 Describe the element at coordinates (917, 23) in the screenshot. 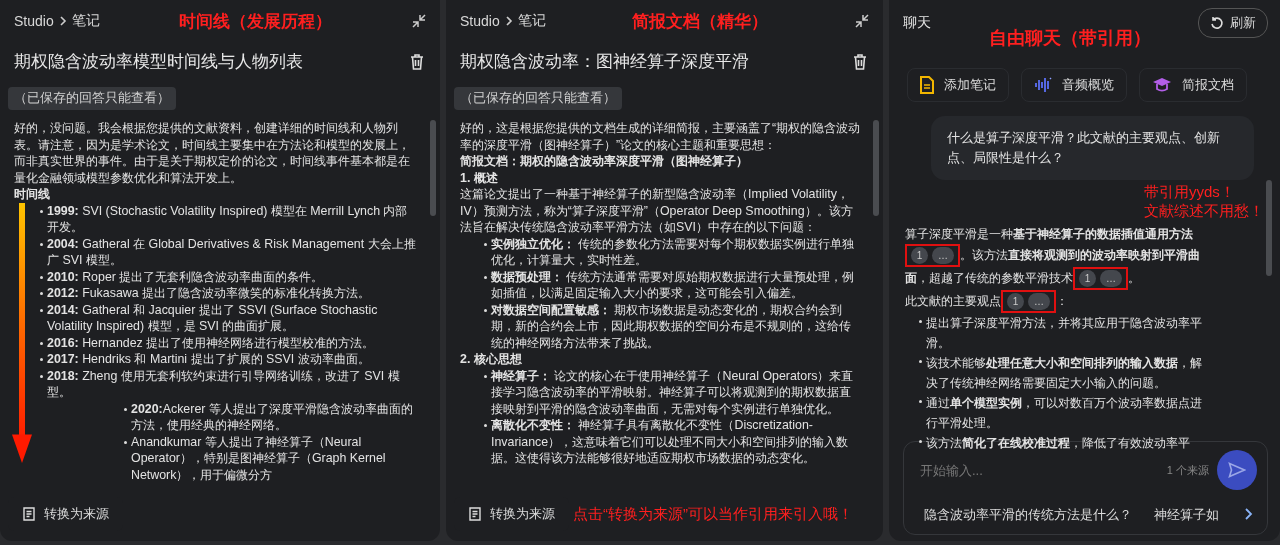

I see `panel-title: 聊天` at that location.